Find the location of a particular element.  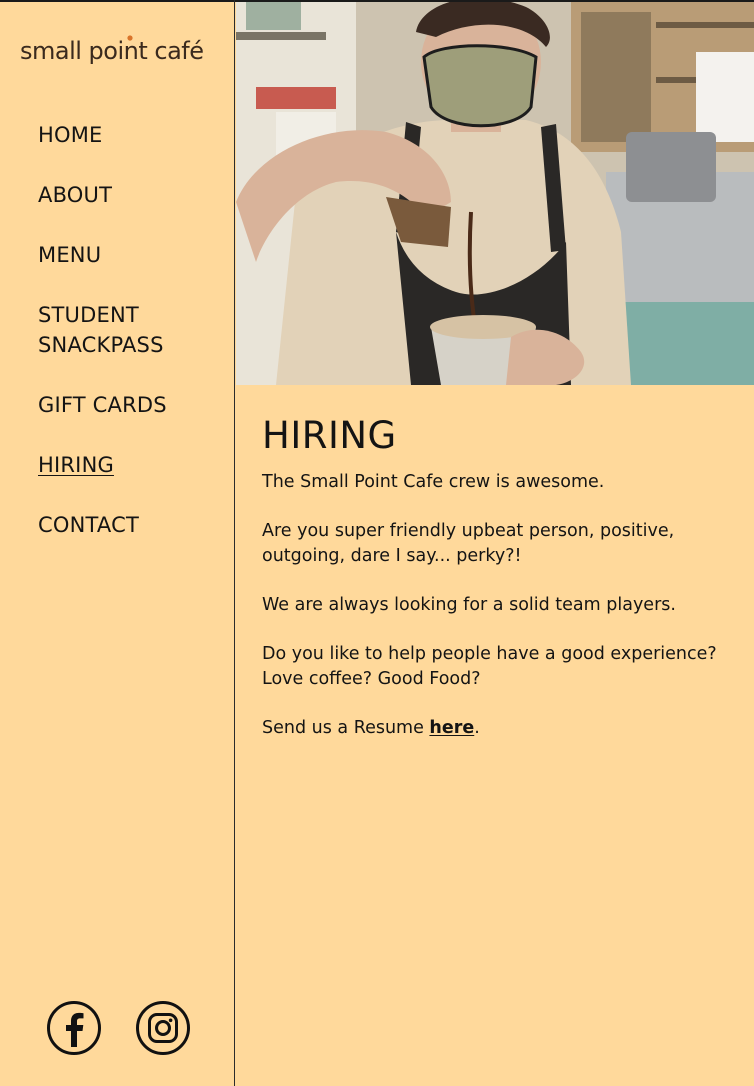

nav-item-student-snackpass: STUDENT SNACKPASS is located at coordinates (102, 330).